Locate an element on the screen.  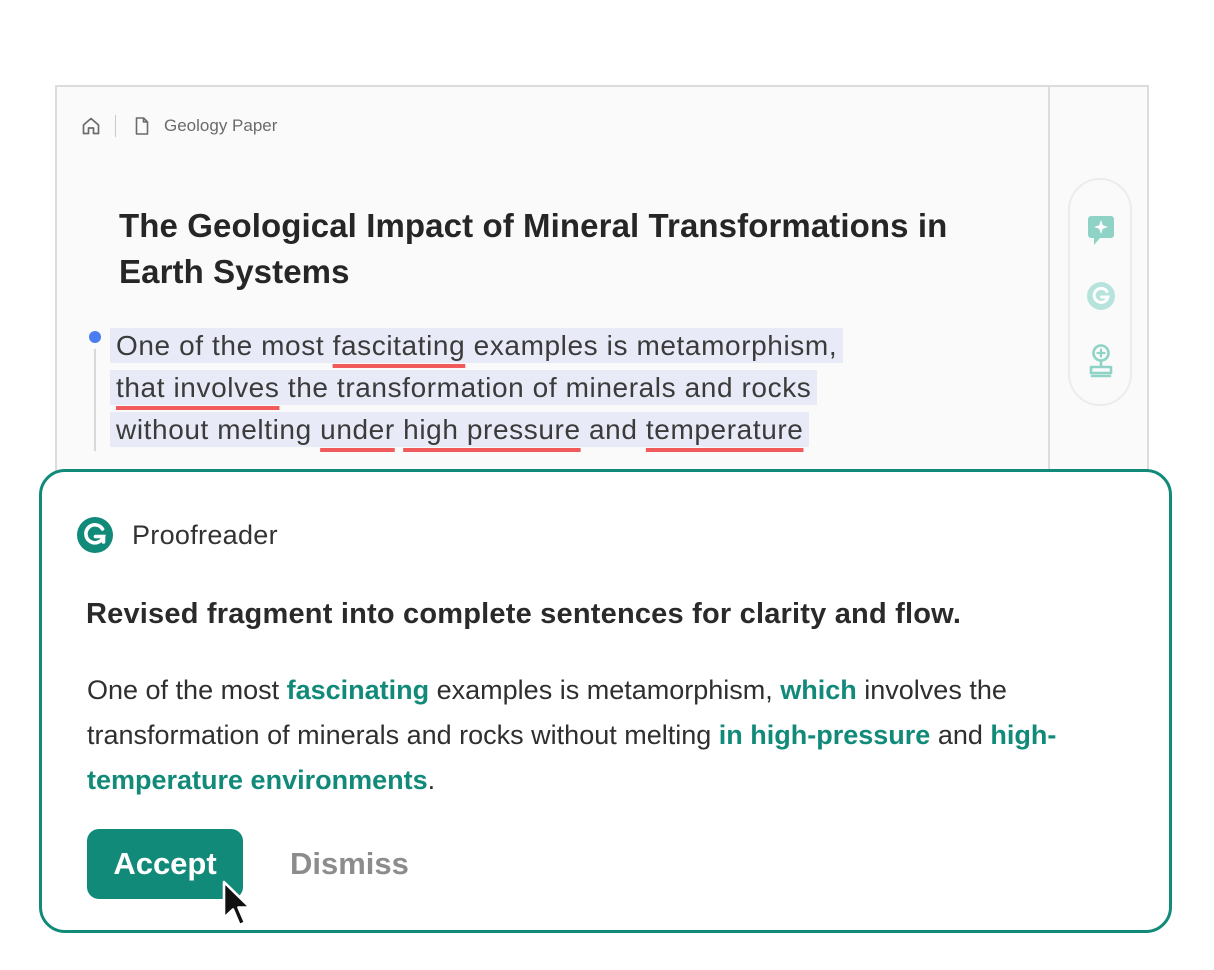
breadcrumb: Geology Paper is located at coordinates (179, 126).